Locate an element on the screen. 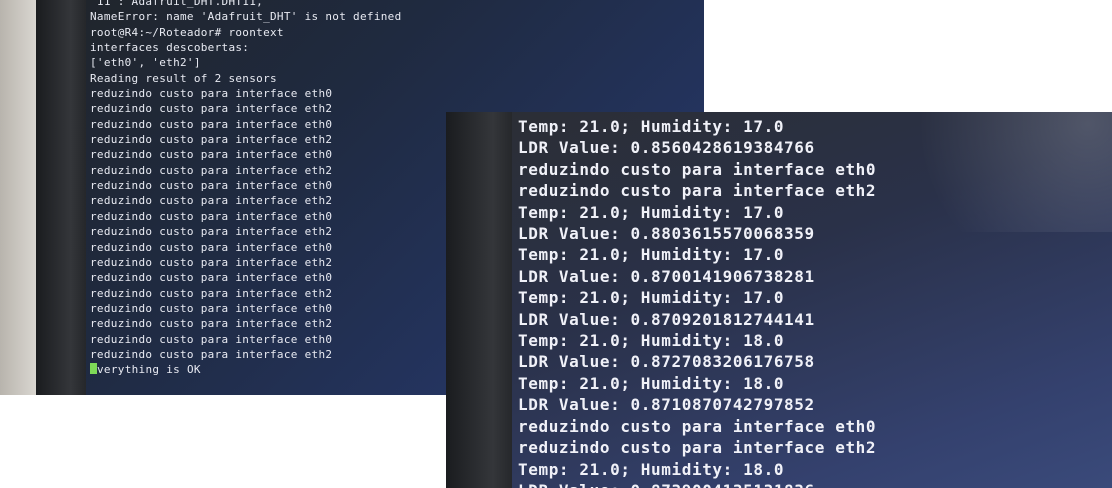 This screenshot has width=1112, height=488. screen-glare is located at coordinates (992, 172).